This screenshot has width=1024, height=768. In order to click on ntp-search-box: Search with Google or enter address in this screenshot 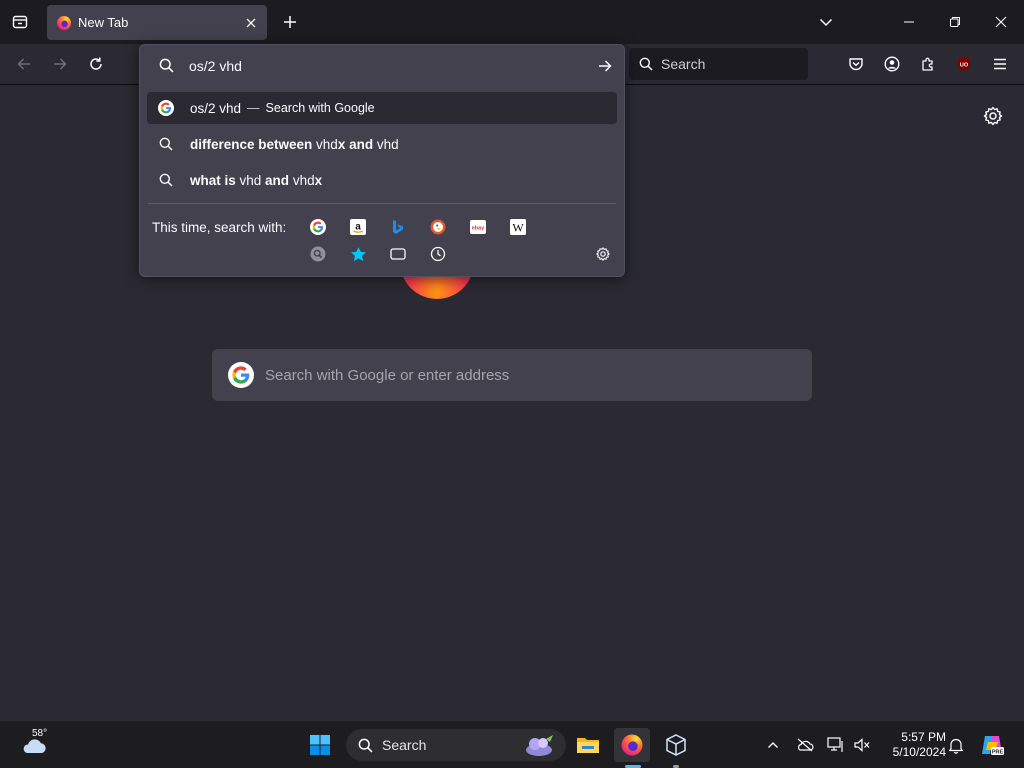, I will do `click(512, 375)`.